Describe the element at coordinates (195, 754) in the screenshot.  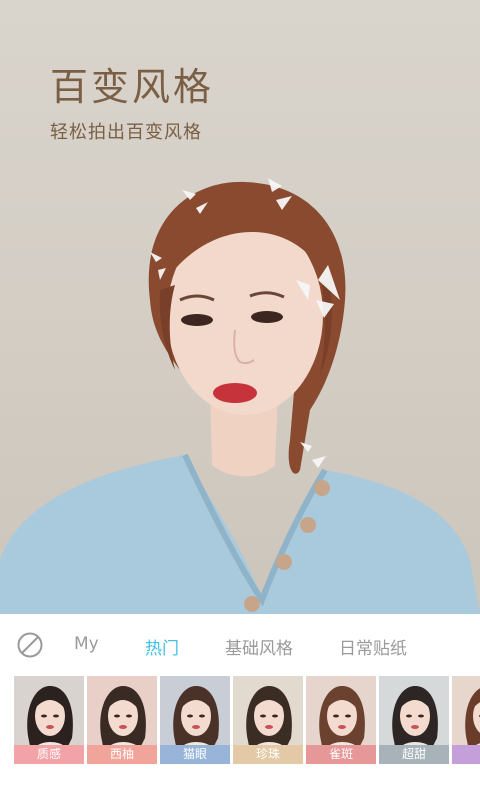
I see `filter-label: 猫眼` at that location.